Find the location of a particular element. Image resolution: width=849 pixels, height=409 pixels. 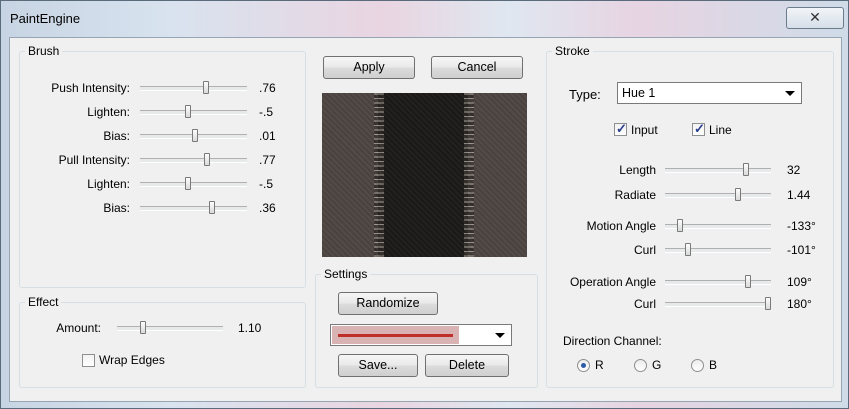

brush-slider-value: .36 is located at coordinates (267, 208).